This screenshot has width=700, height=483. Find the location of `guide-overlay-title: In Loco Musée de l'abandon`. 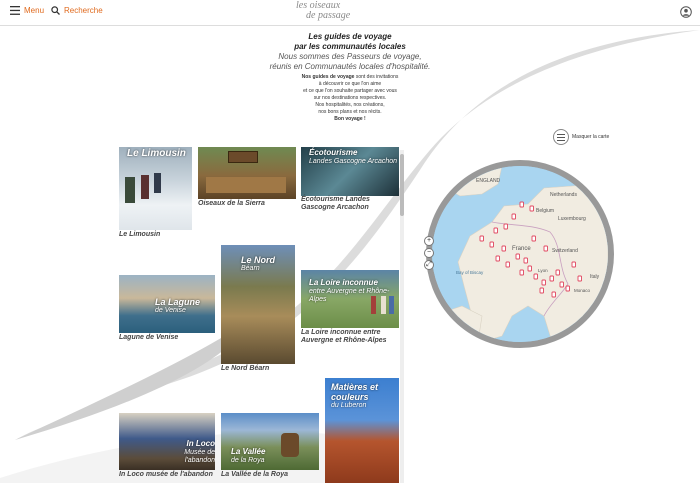

guide-overlay-title: In Loco Musée de l'abandon is located at coordinates (199, 451).